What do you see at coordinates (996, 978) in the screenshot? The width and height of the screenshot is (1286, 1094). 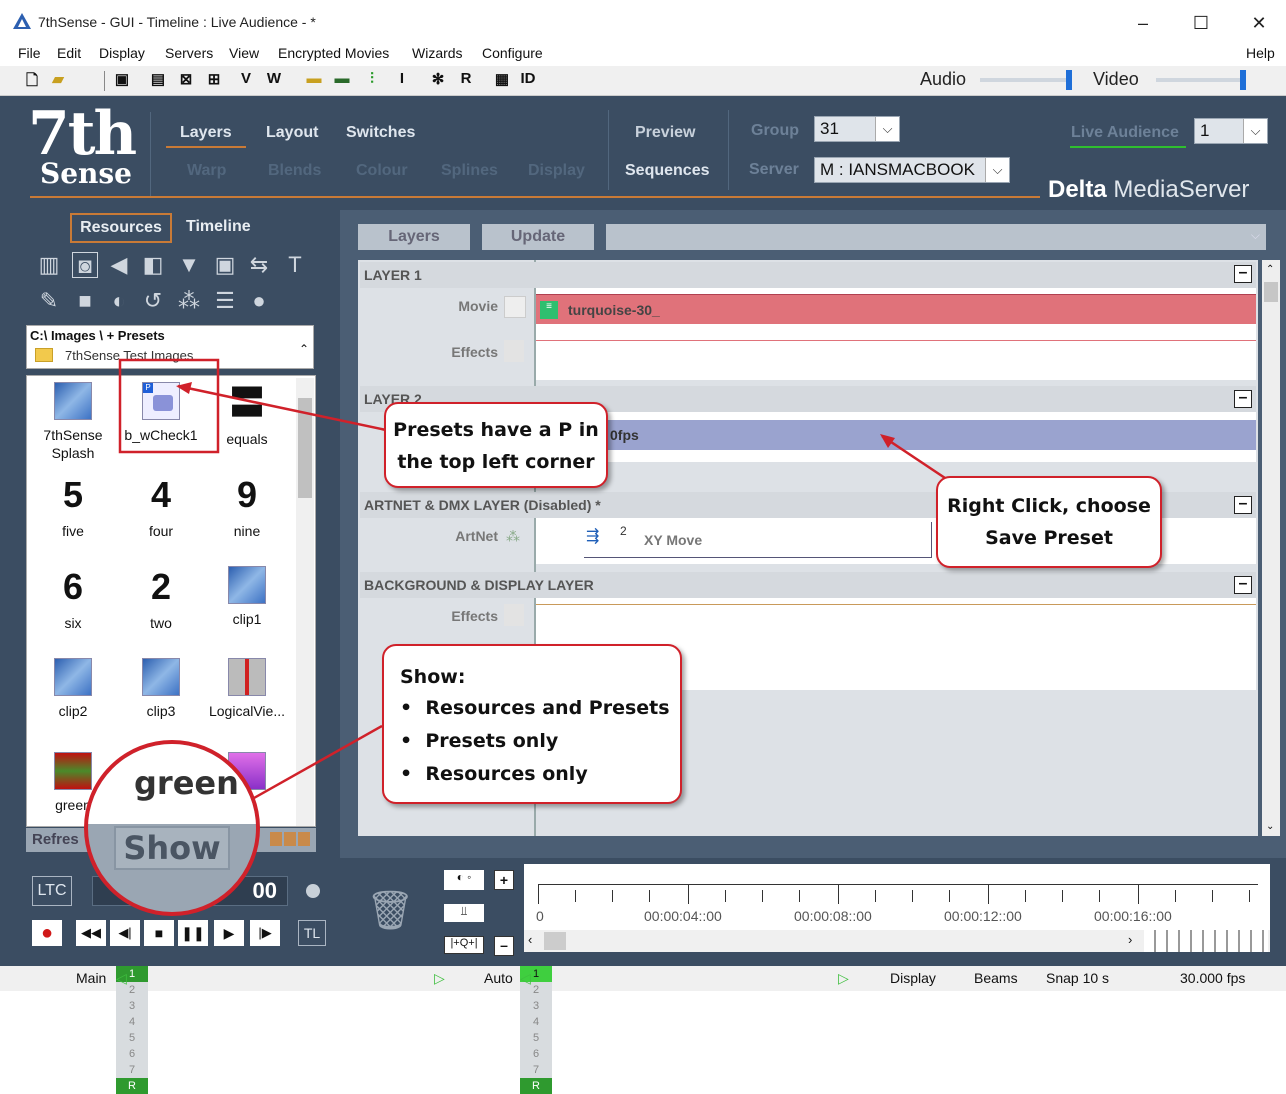 I see `beams-status: Beams` at bounding box center [996, 978].